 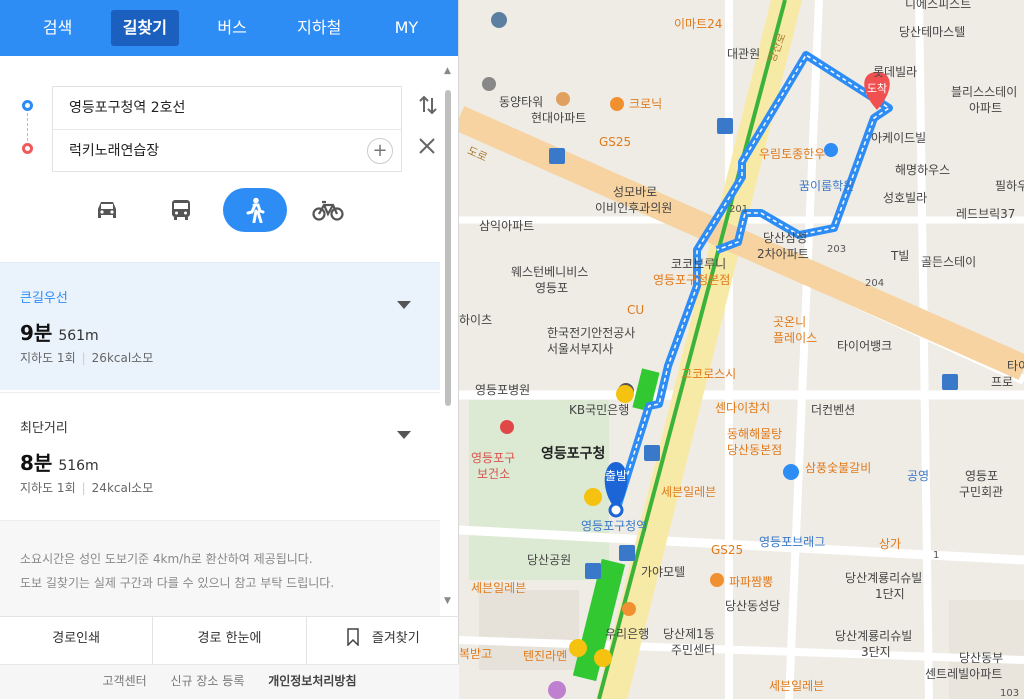 I want to click on map-label: 당산계룡리슈빌, so click(x=883, y=578).